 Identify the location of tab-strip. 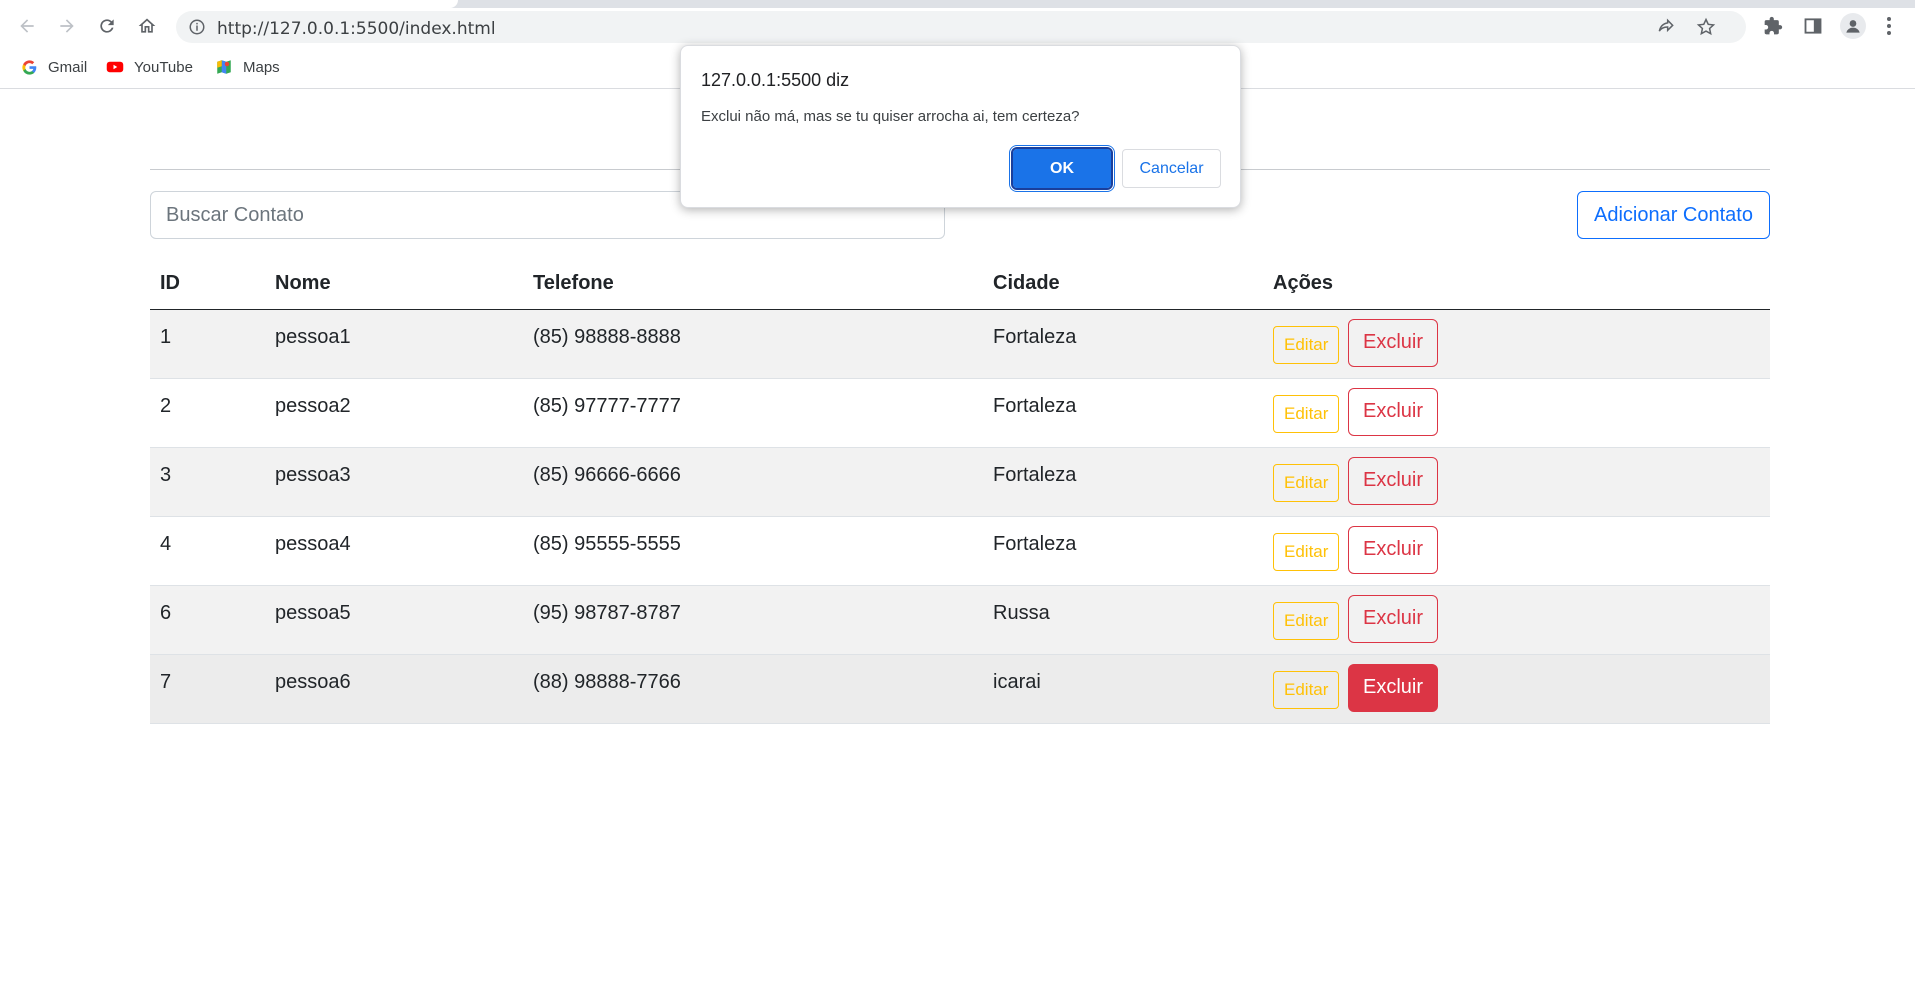
(957, 4).